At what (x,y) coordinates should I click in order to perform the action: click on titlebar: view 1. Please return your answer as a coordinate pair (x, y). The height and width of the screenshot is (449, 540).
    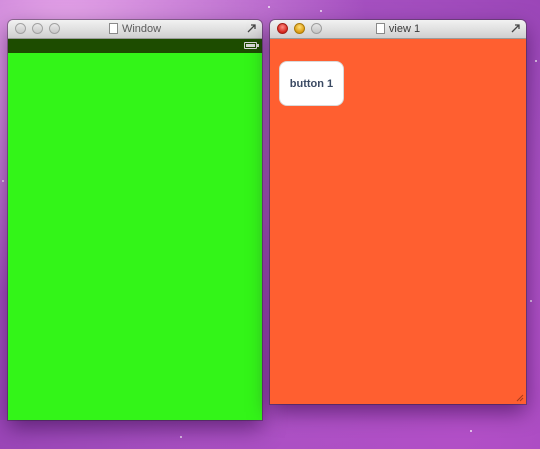
    Looking at the image, I should click on (398, 29).